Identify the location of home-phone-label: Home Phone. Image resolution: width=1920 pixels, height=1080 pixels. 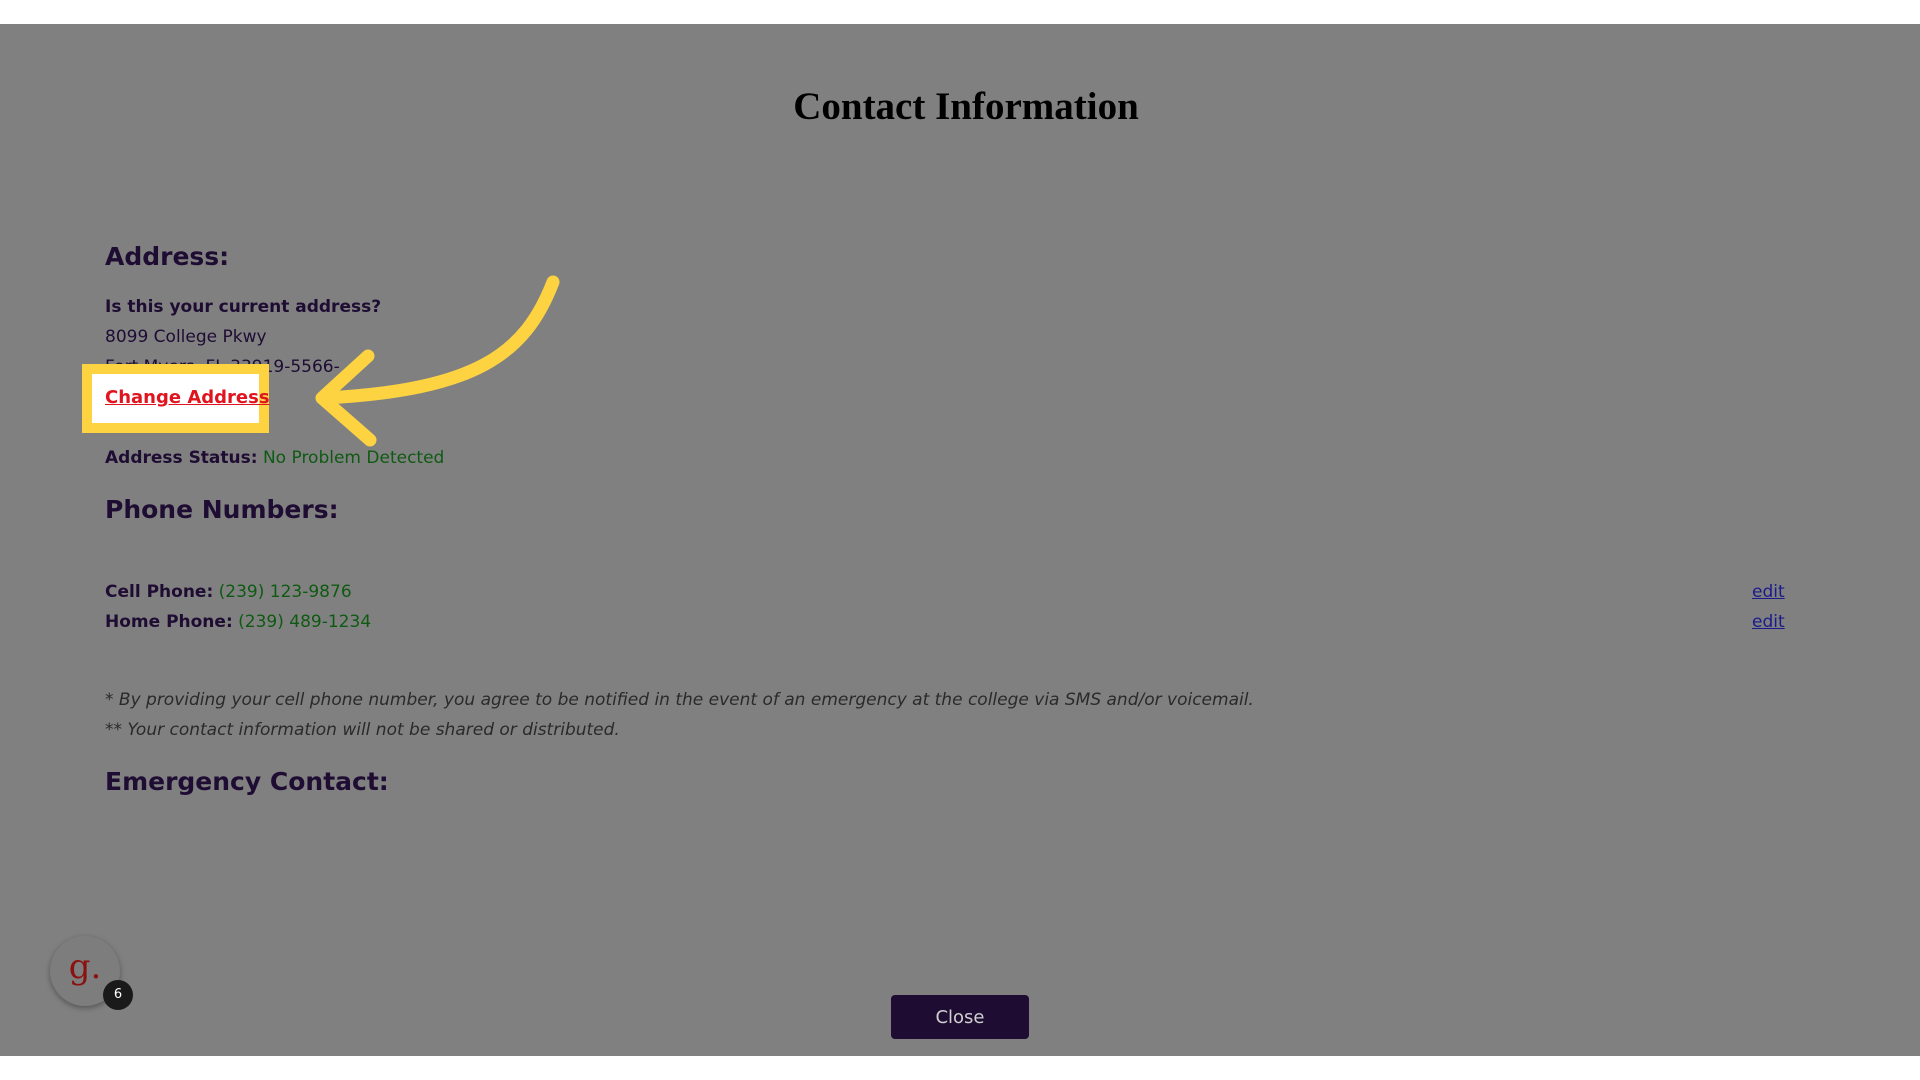
(165, 622).